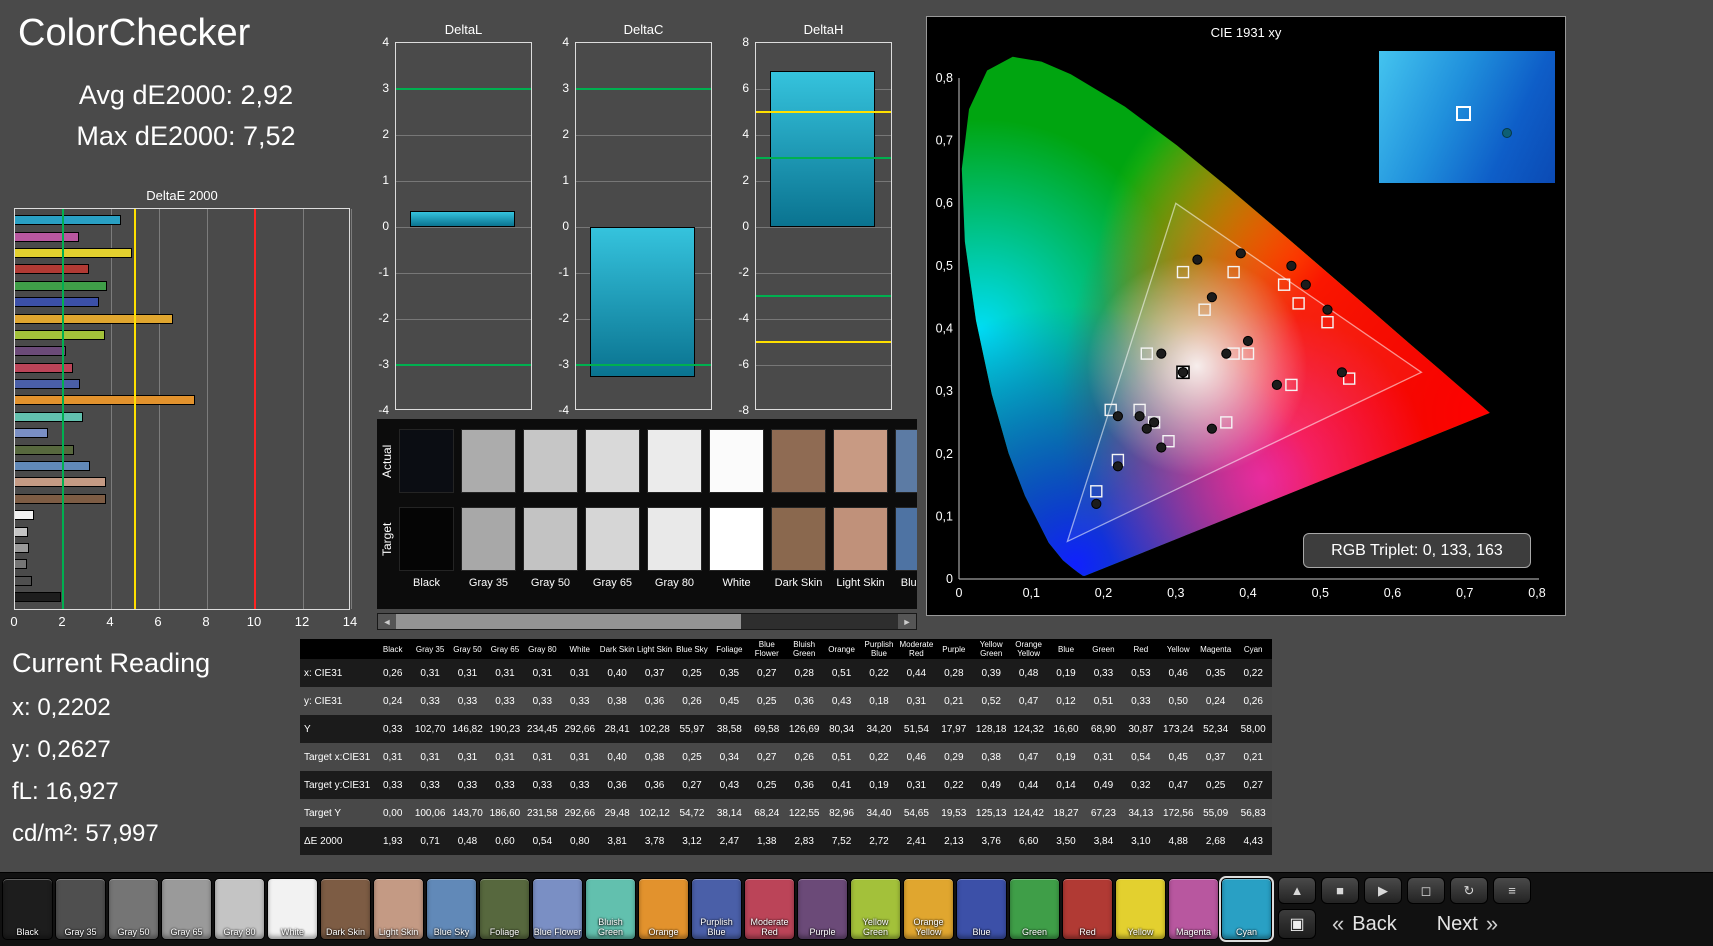 This screenshot has height=946, width=1713. What do you see at coordinates (1493, 910) in the screenshot?
I see `playback-controls: ▲ ■ ▶ ◻ ↻ ≡ ▣ « Back Next »` at bounding box center [1493, 910].